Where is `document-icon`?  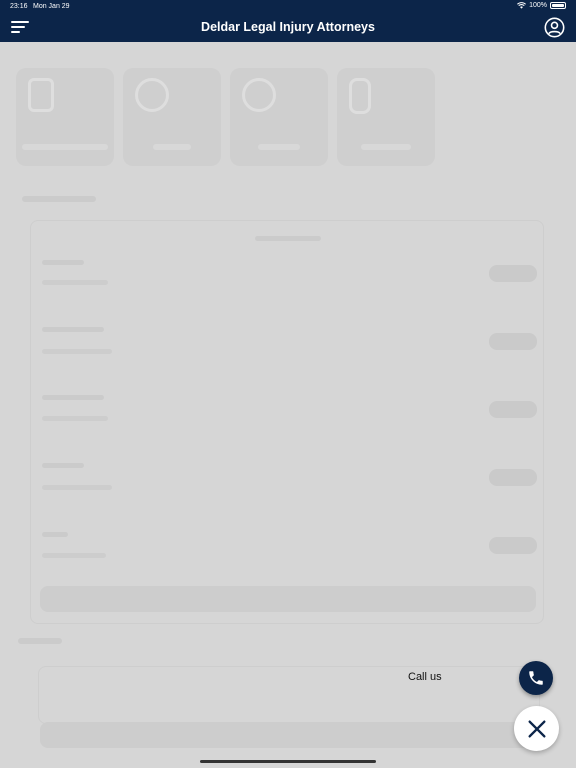
document-icon is located at coordinates (41, 95).